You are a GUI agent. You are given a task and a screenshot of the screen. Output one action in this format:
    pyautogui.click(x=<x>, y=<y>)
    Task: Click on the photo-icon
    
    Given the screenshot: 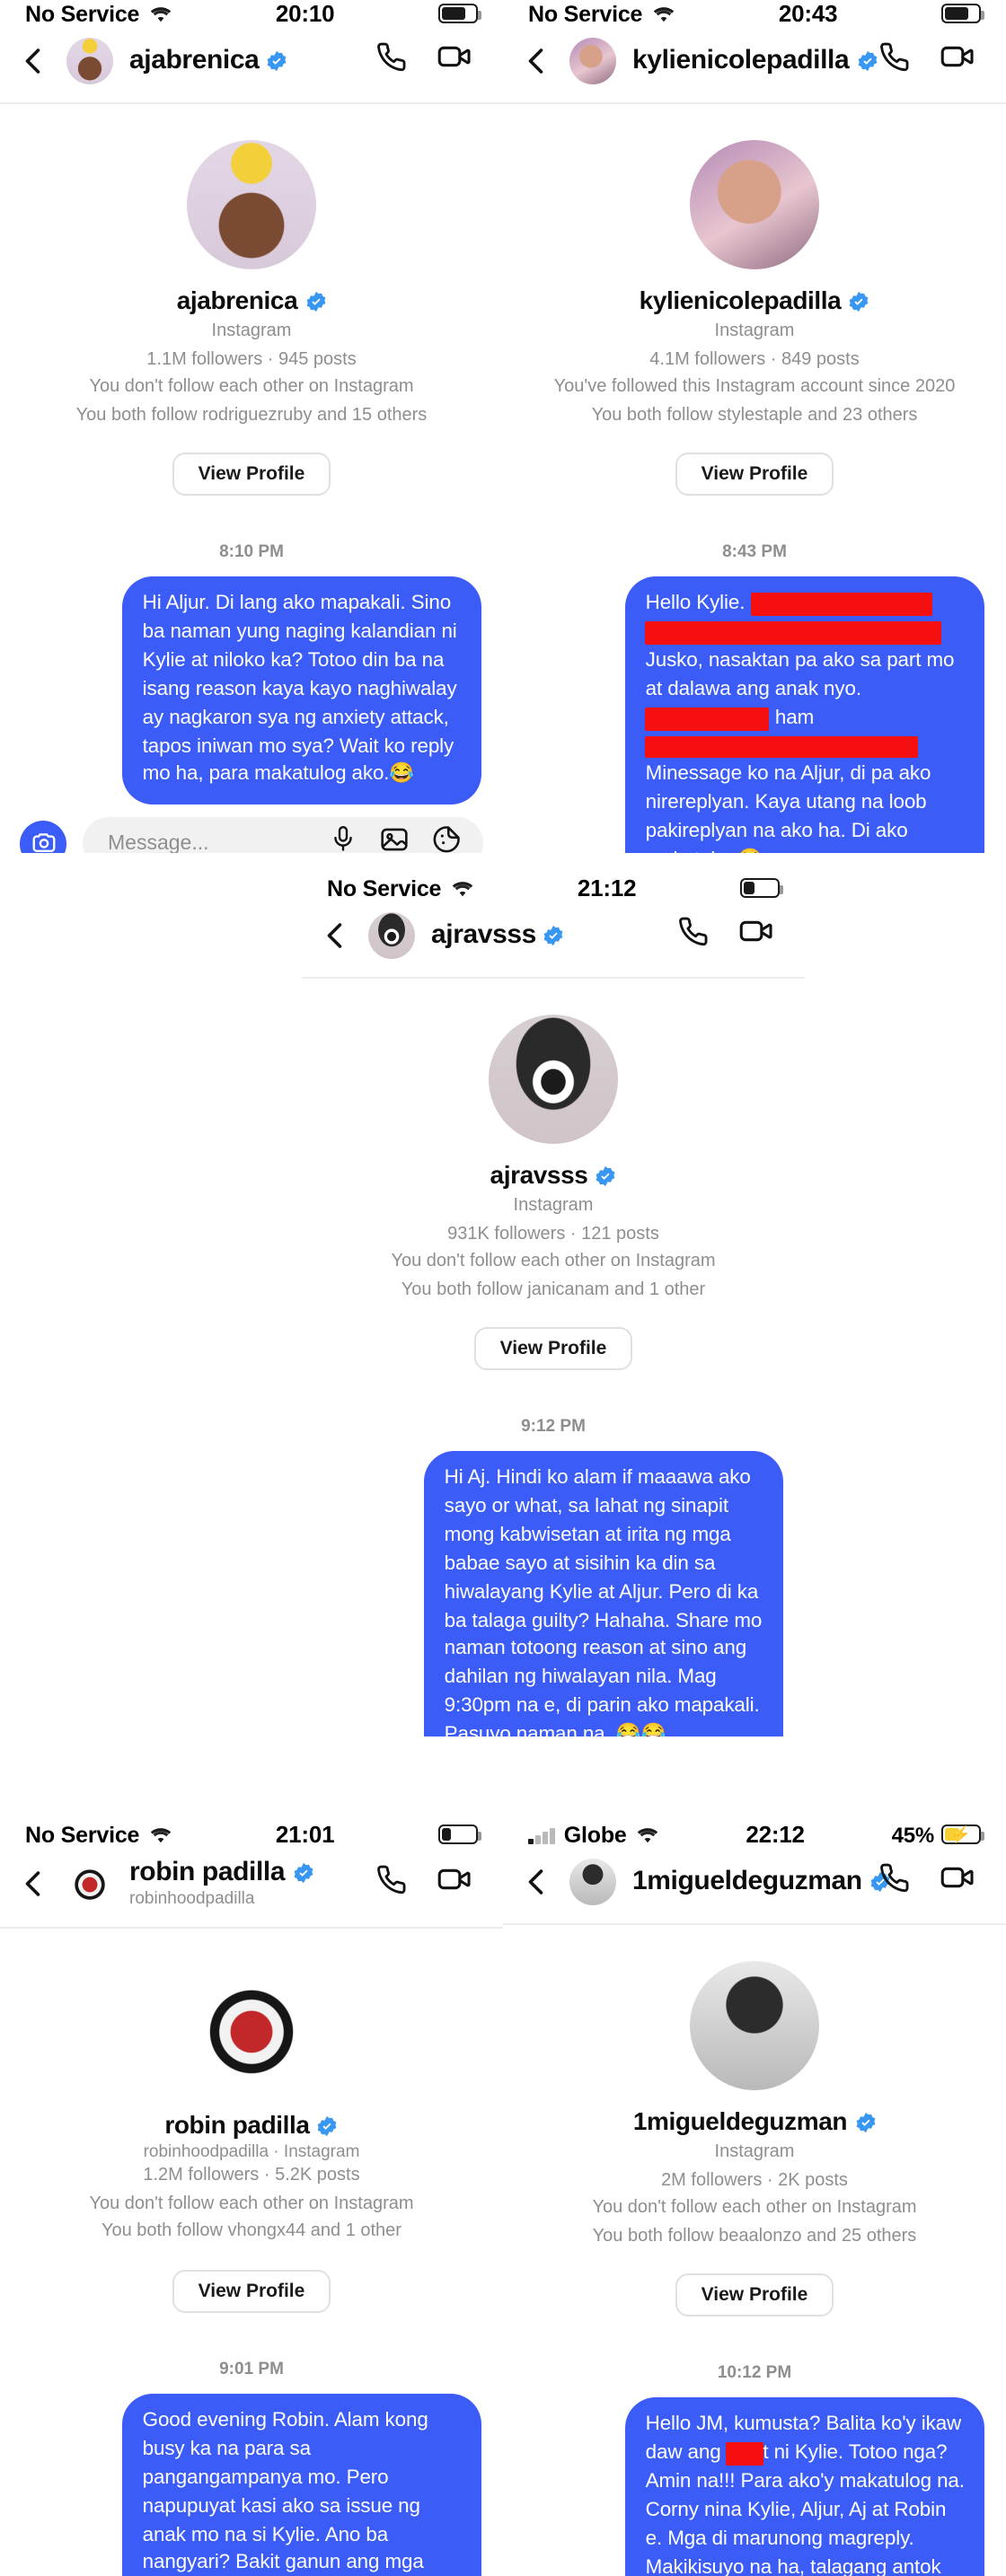 What is the action you would take?
    pyautogui.click(x=394, y=838)
    